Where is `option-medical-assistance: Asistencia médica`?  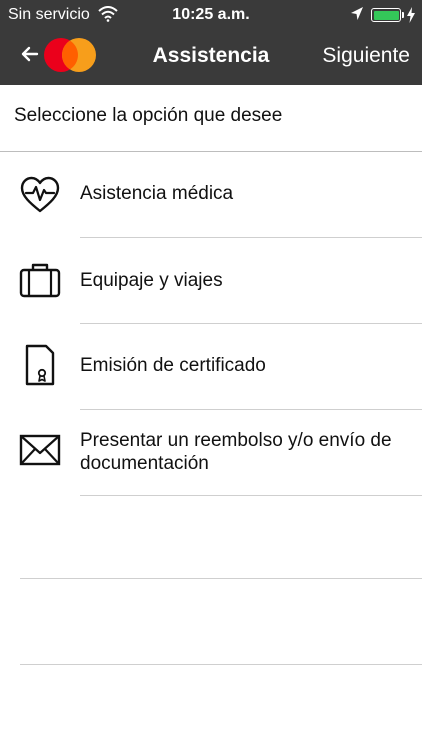 option-medical-assistance: Asistencia médica is located at coordinates (211, 195).